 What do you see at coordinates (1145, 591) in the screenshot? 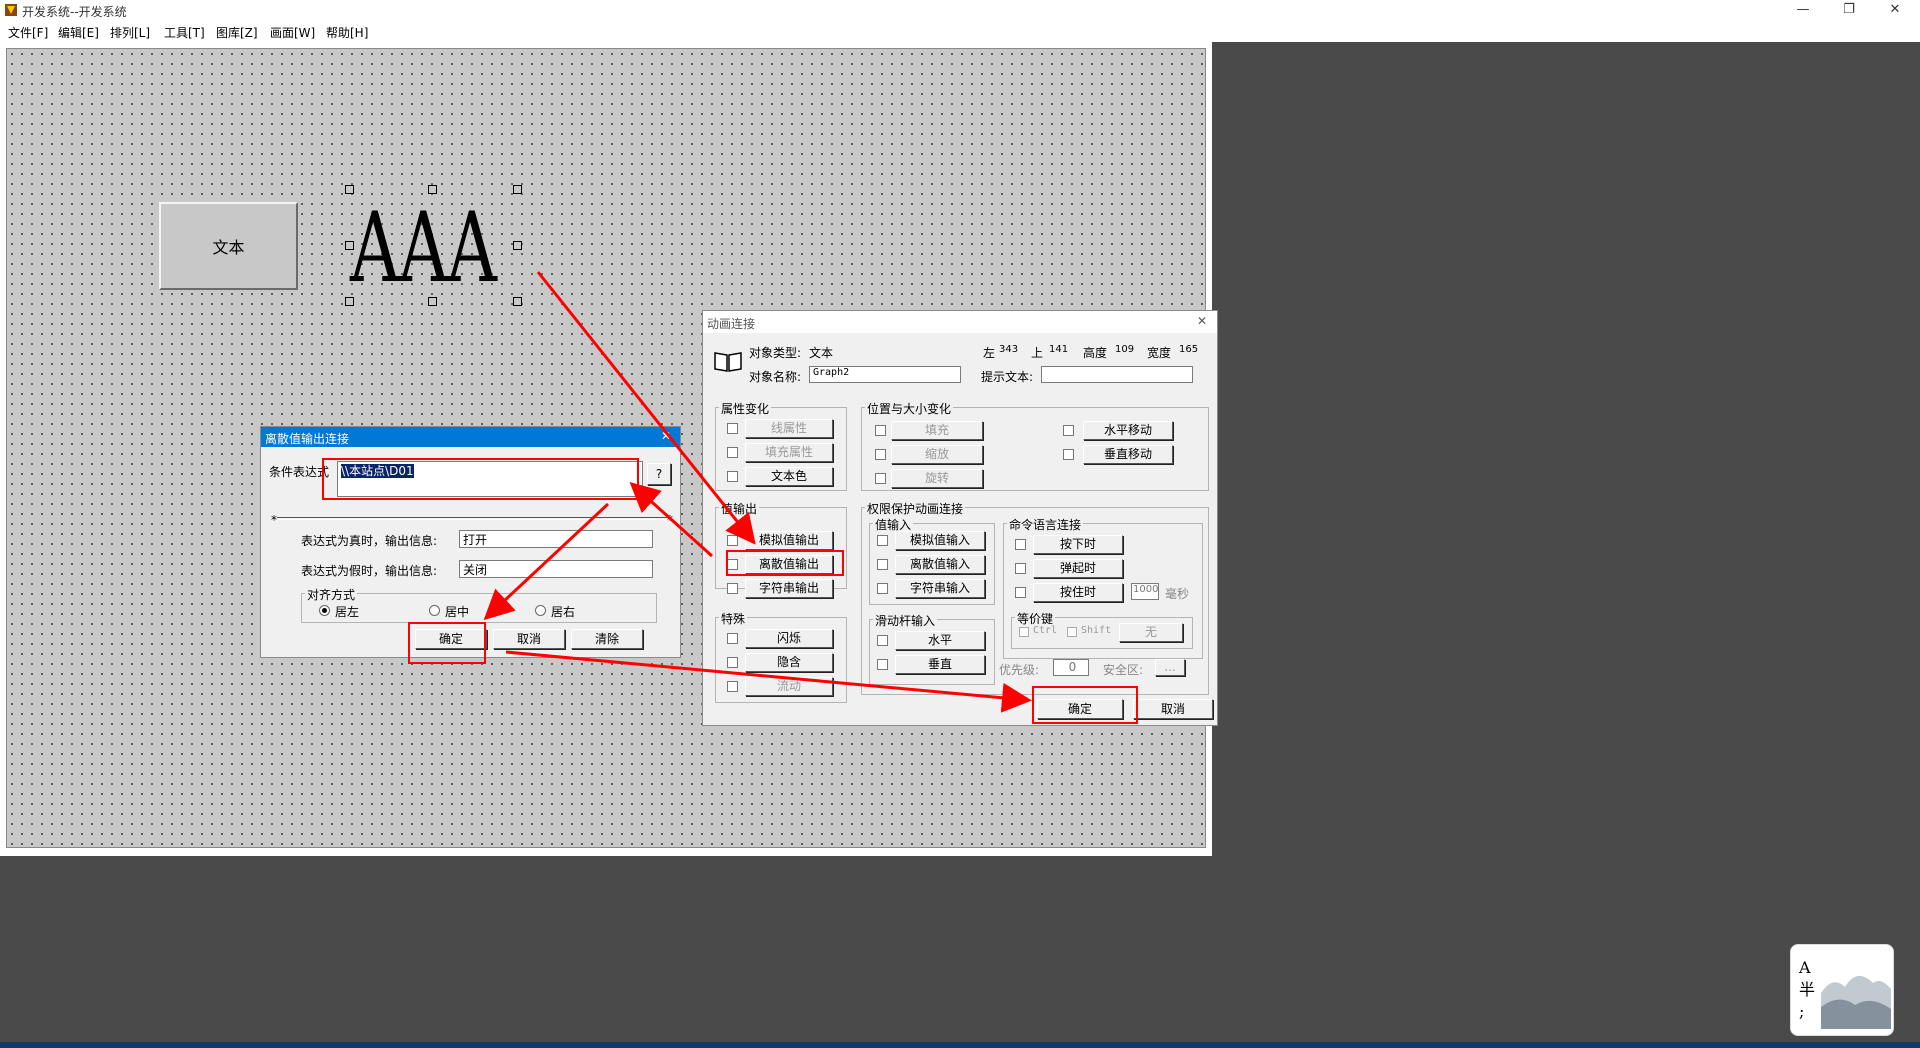
I see `hold-ms-input: 1000` at bounding box center [1145, 591].